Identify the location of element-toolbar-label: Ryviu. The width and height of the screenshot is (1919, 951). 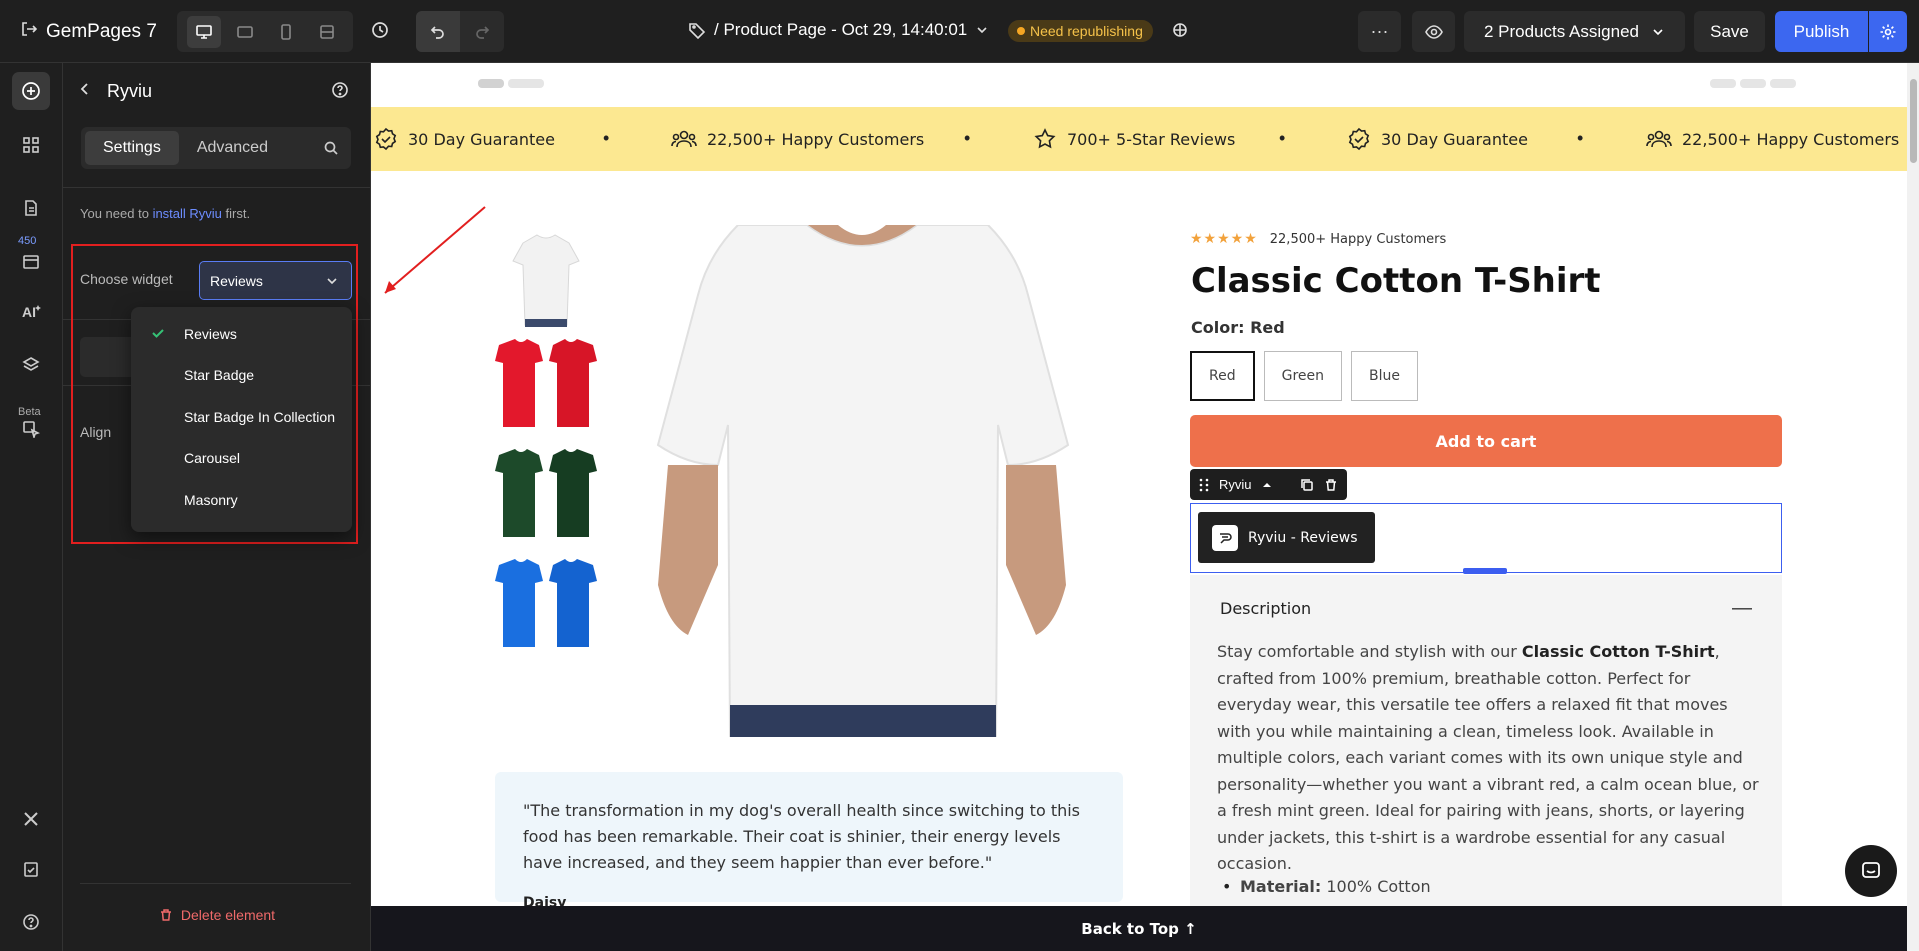
(1235, 484).